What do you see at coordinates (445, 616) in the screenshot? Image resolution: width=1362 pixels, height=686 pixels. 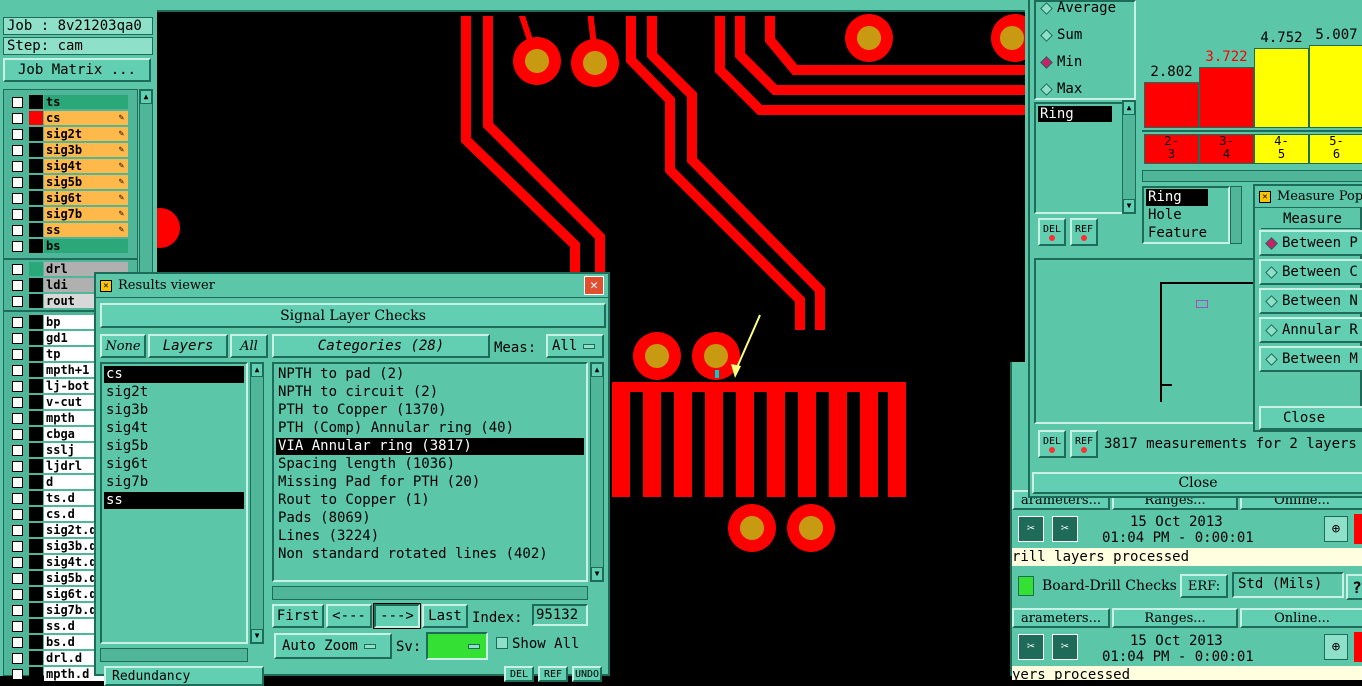 I see `last-button: Last` at bounding box center [445, 616].